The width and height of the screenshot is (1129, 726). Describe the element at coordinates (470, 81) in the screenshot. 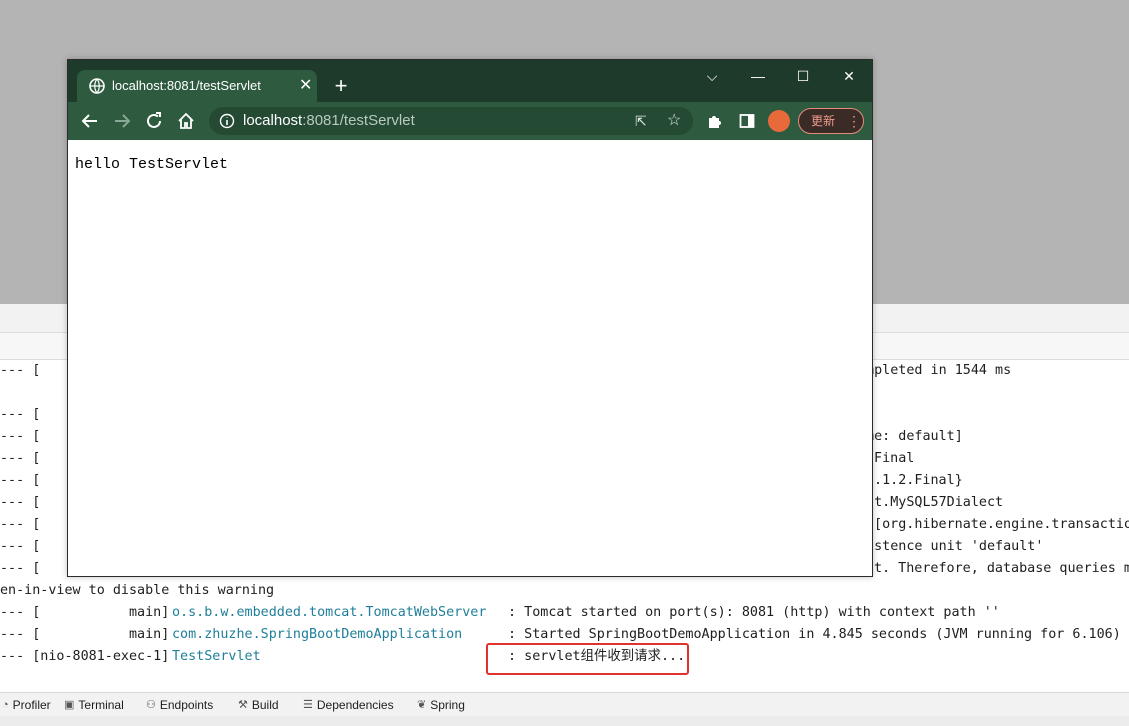

I see `browser-titlebar: localhost:8081/testServlet ✕ + ⌵ — ☐ ✕` at that location.